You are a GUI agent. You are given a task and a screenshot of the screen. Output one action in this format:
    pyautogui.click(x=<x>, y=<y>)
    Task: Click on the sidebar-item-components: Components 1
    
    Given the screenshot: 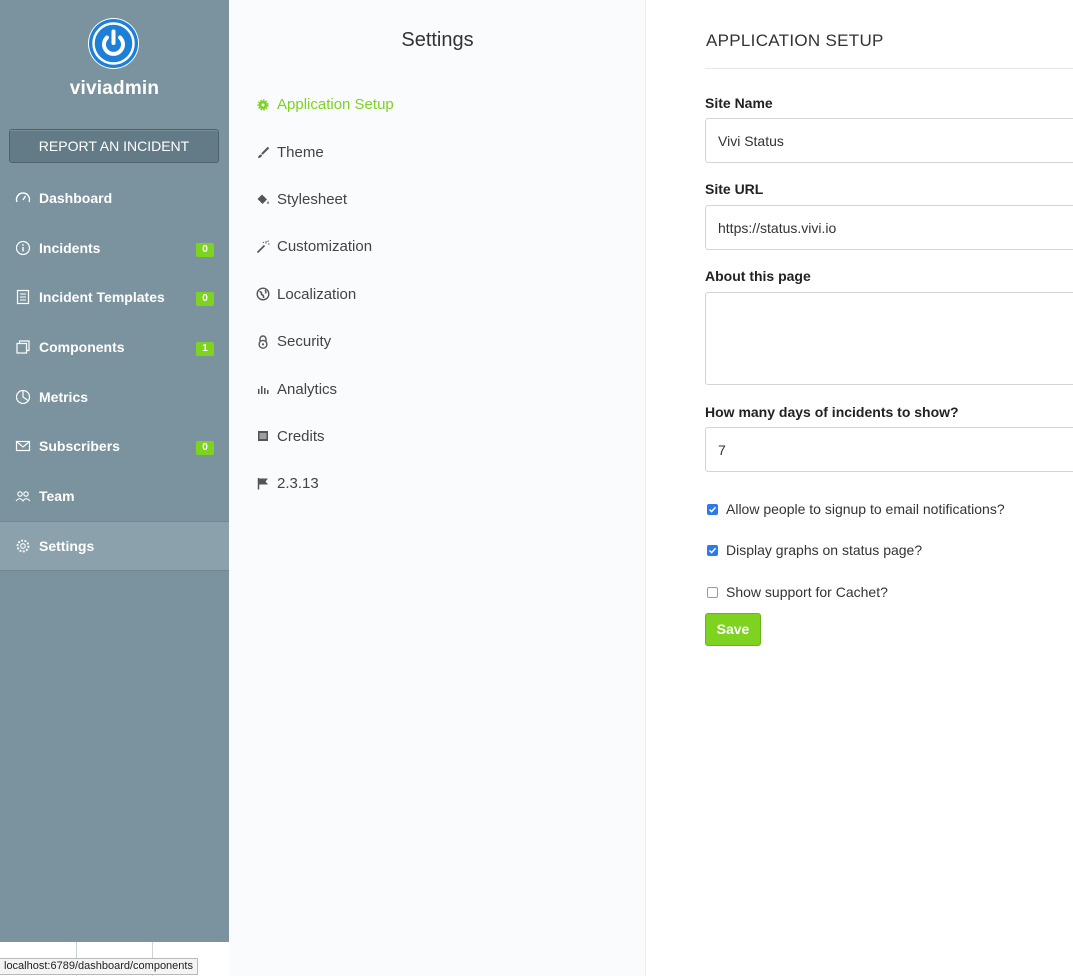 What is the action you would take?
    pyautogui.click(x=114, y=347)
    